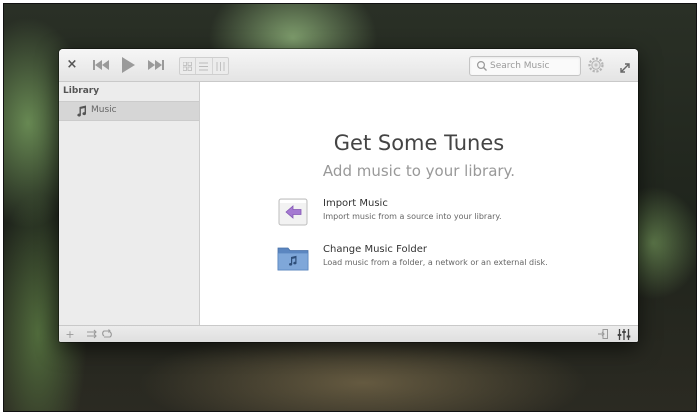 The width and height of the screenshot is (700, 415). I want to click on status-bar: +, so click(348, 333).